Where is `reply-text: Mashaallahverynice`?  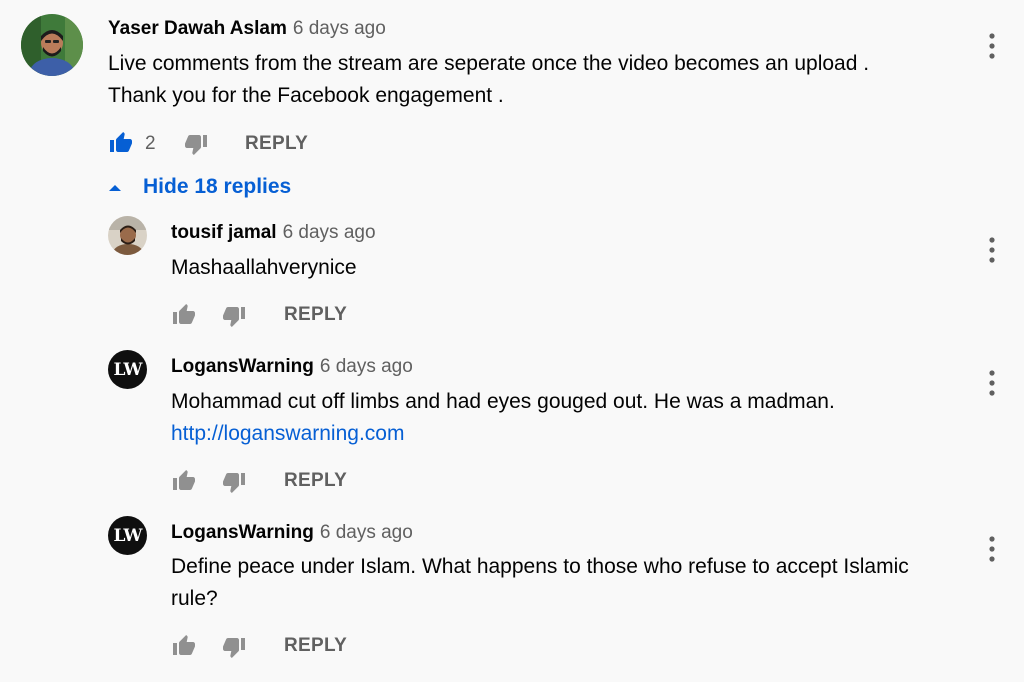 reply-text: Mashaallahverynice is located at coordinates (264, 268).